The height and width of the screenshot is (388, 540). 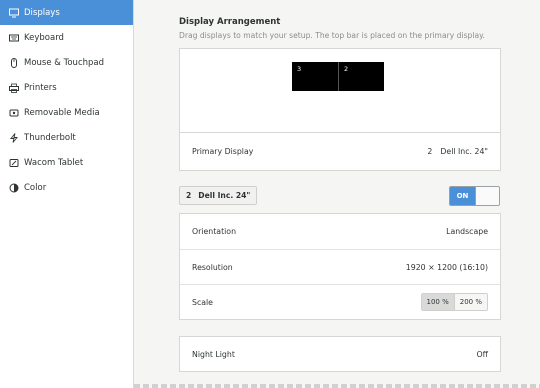 I want to click on sidebar-item-label: Printers, so click(x=40, y=87).